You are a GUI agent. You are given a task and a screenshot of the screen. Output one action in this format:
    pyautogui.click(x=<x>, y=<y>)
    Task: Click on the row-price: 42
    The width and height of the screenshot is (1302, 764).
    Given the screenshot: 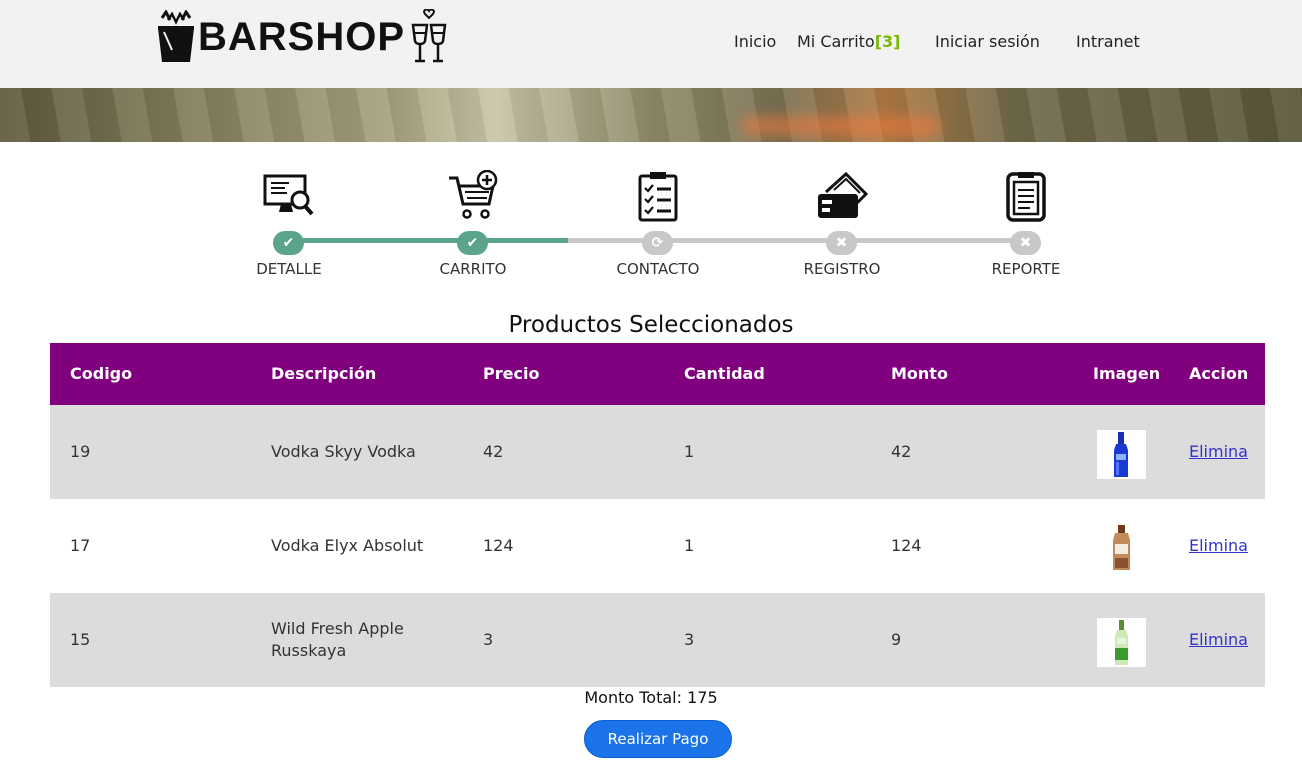 What is the action you would take?
    pyautogui.click(x=493, y=451)
    